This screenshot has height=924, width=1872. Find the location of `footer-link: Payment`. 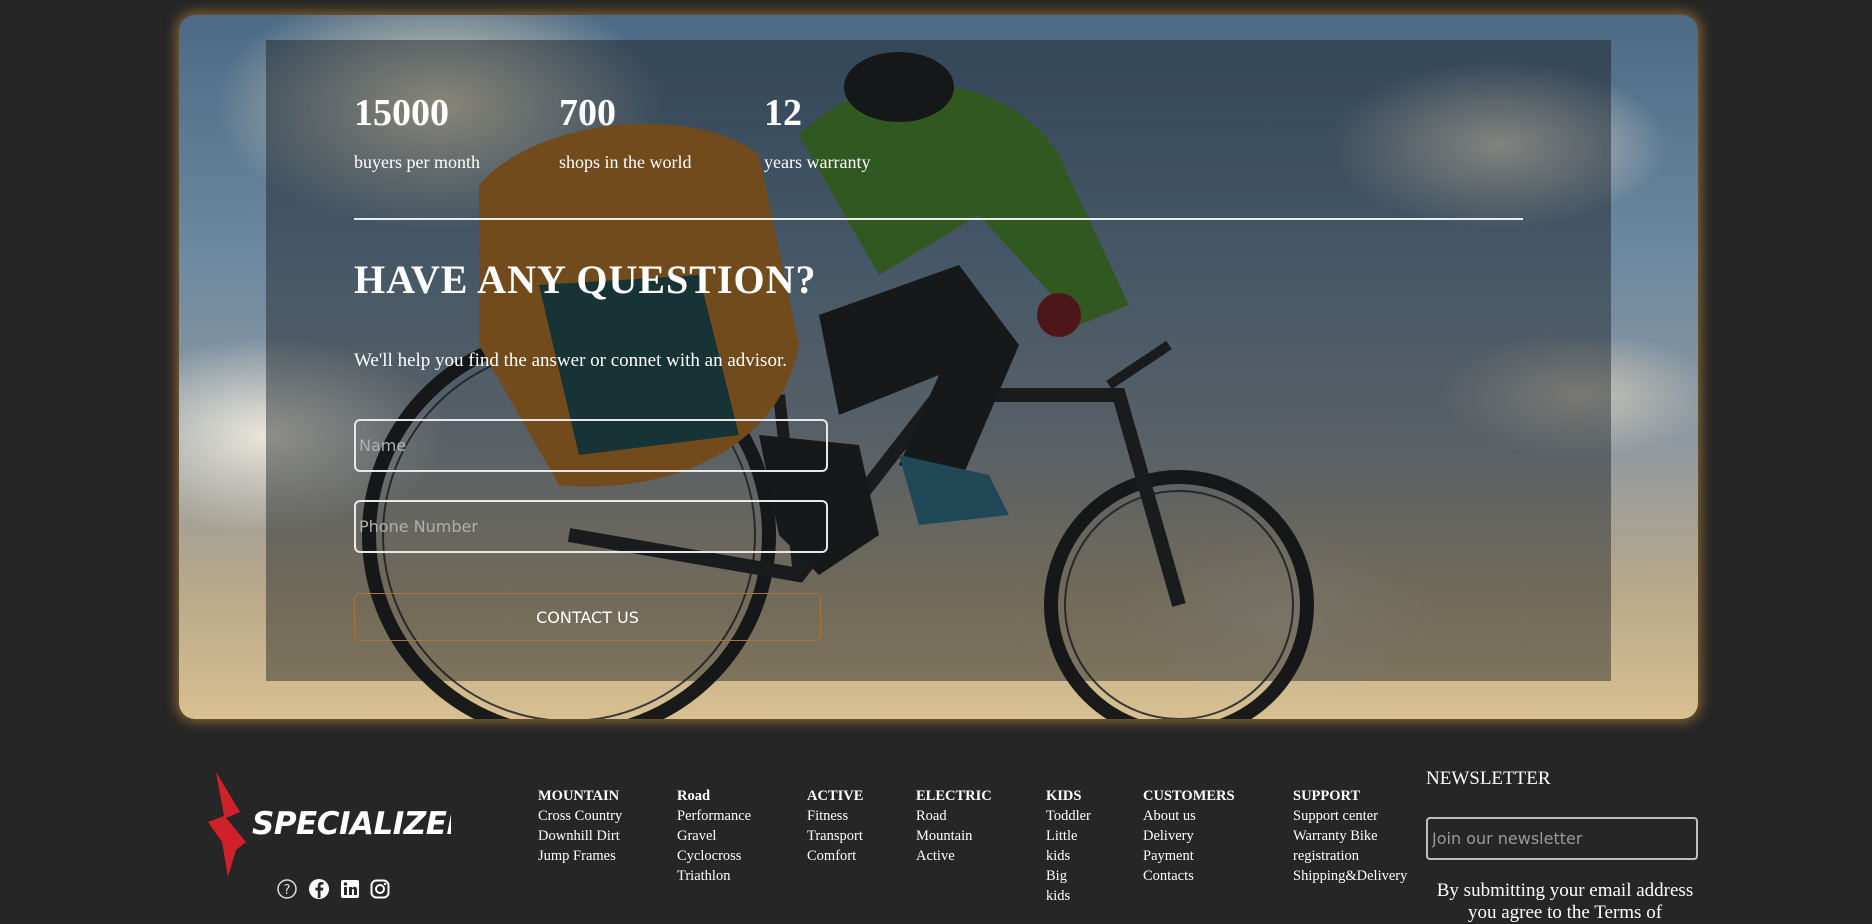

footer-link: Payment is located at coordinates (1189, 856).